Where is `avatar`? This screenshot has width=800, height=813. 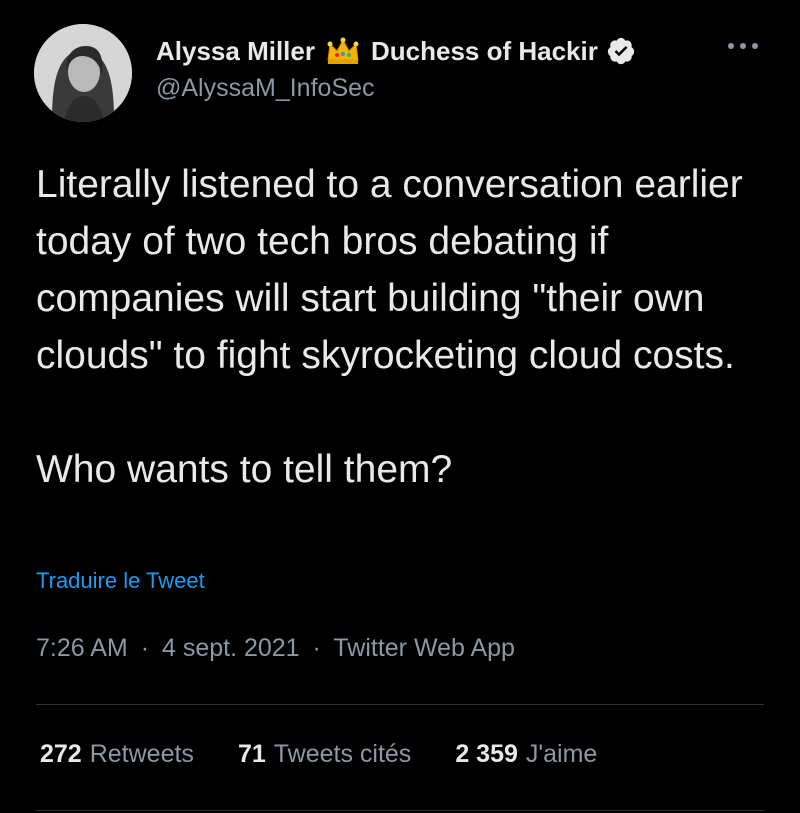 avatar is located at coordinates (83, 73).